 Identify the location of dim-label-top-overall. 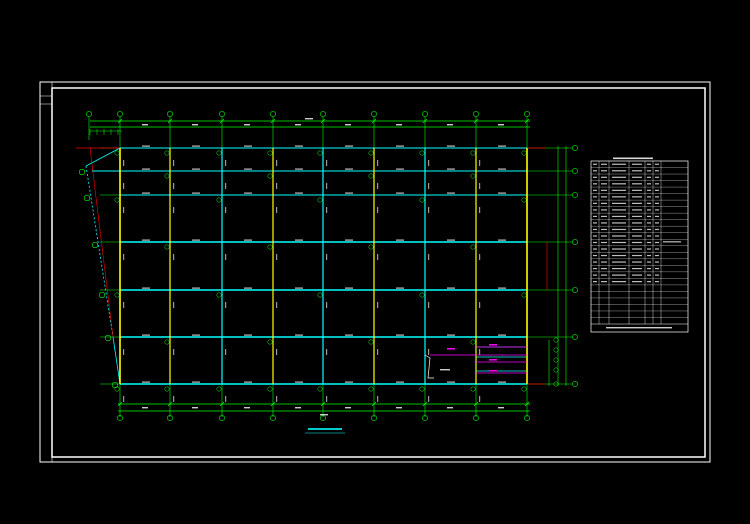
(309, 119).